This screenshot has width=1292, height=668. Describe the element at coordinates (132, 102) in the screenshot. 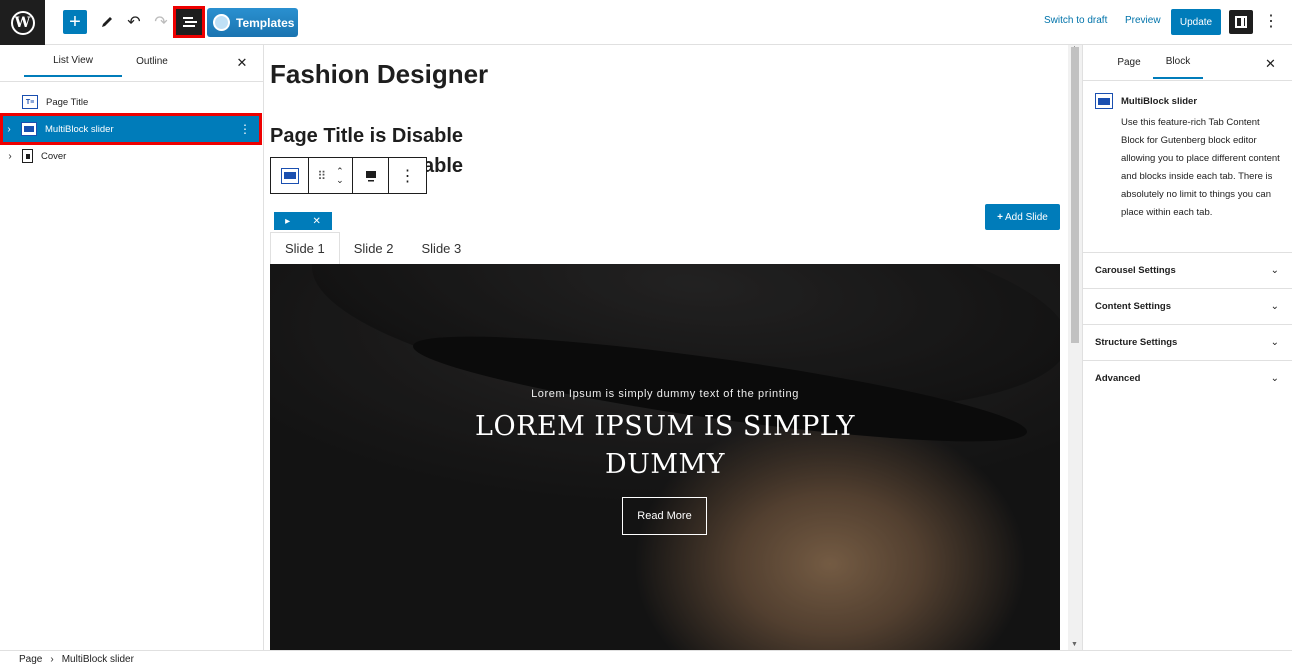

I see `list-item-page-title: T≡ Page Title` at that location.